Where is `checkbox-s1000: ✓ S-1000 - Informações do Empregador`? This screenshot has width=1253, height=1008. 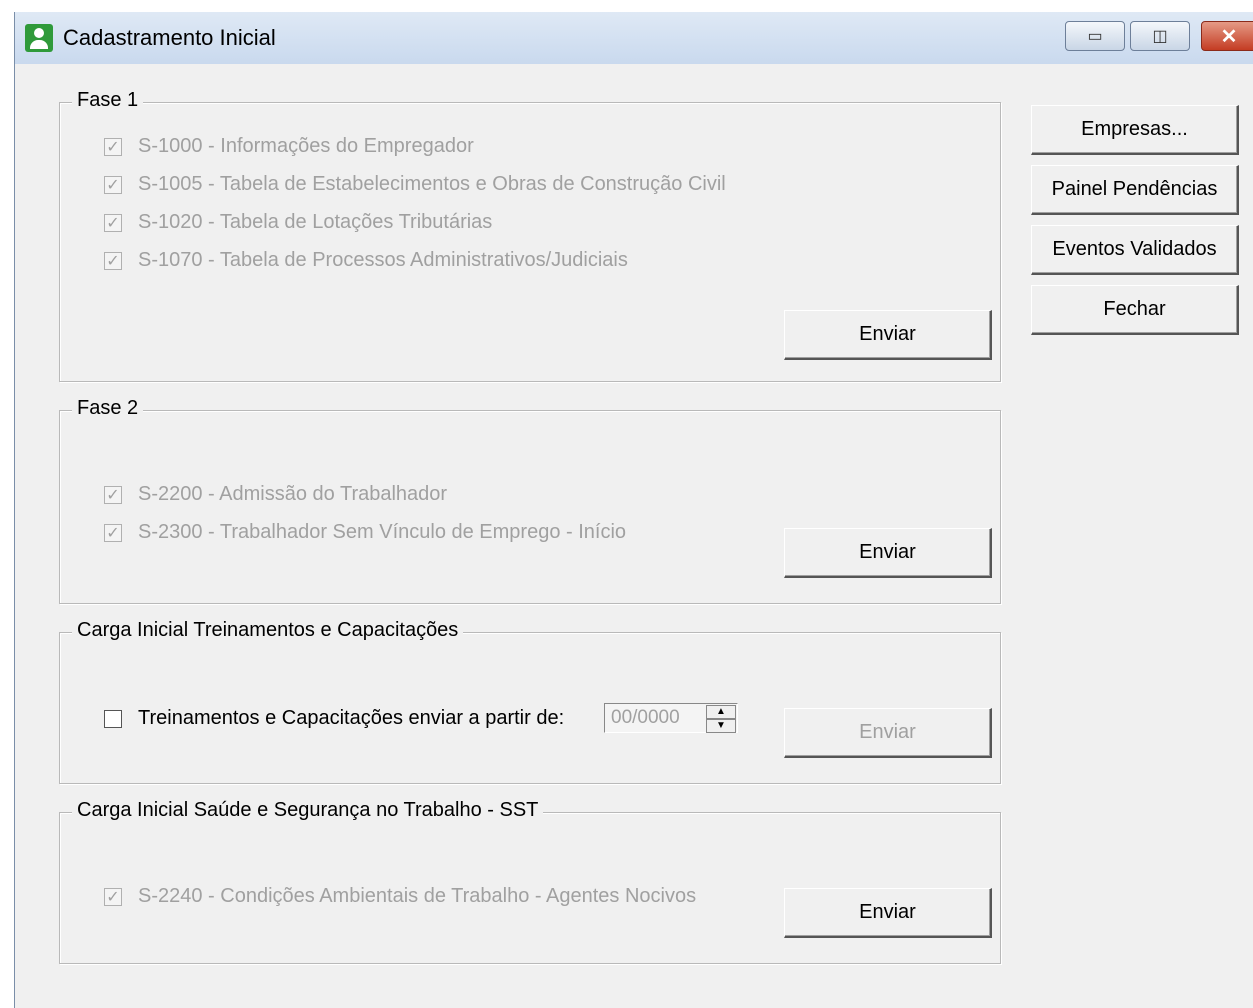 checkbox-s1000: ✓ S-1000 - Informações do Empregador is located at coordinates (289, 146).